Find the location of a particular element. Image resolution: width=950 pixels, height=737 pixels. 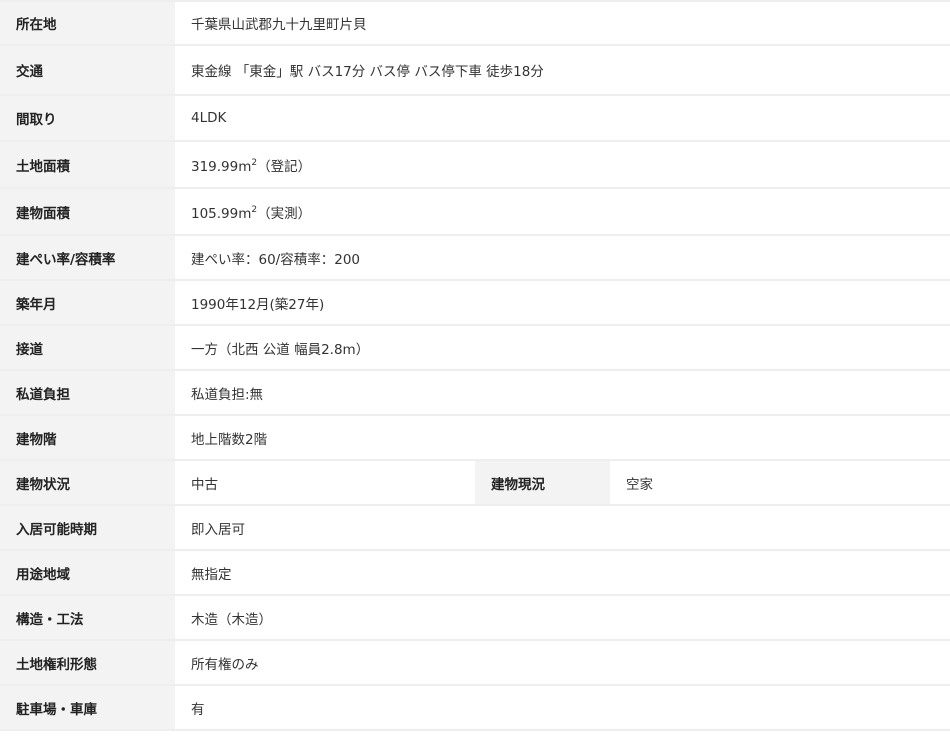

row-value-built-date: 1990年12月(築27年) is located at coordinates (562, 303).